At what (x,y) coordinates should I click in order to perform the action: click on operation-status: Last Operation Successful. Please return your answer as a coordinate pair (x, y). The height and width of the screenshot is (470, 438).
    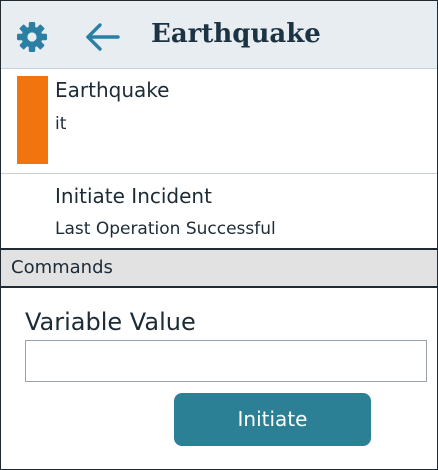
    Looking at the image, I should click on (165, 229).